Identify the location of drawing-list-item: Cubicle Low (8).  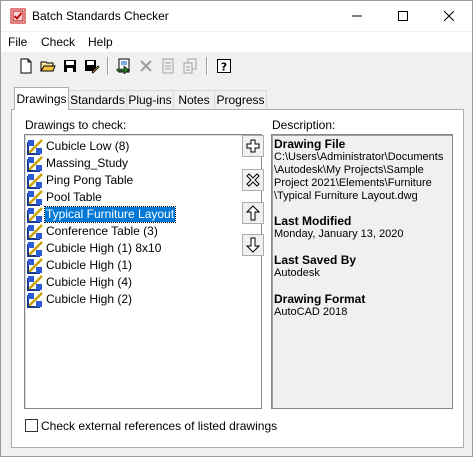
(78, 146).